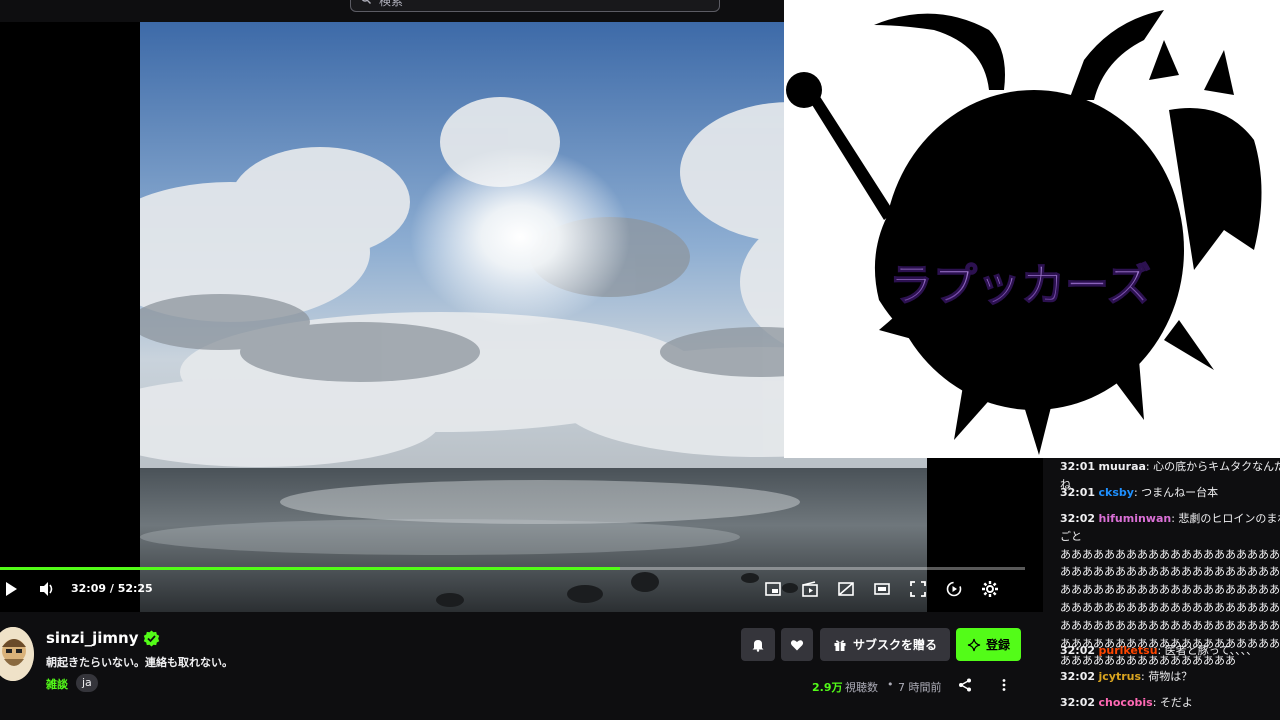  Describe the element at coordinates (366, 2) in the screenshot. I see `search-icon` at that location.